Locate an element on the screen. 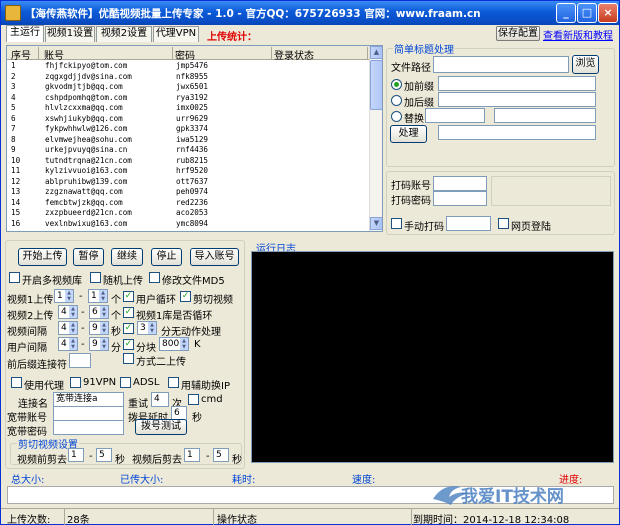 This screenshot has width=620, height=525. import-accounts-button: 导入账号 is located at coordinates (214, 257).